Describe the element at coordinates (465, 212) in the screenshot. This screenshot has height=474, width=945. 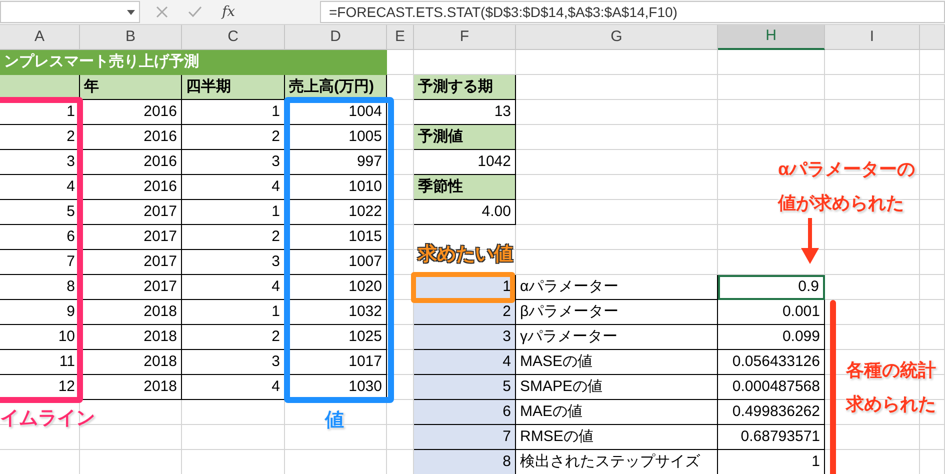
I see `table-cell: 4.00` at that location.